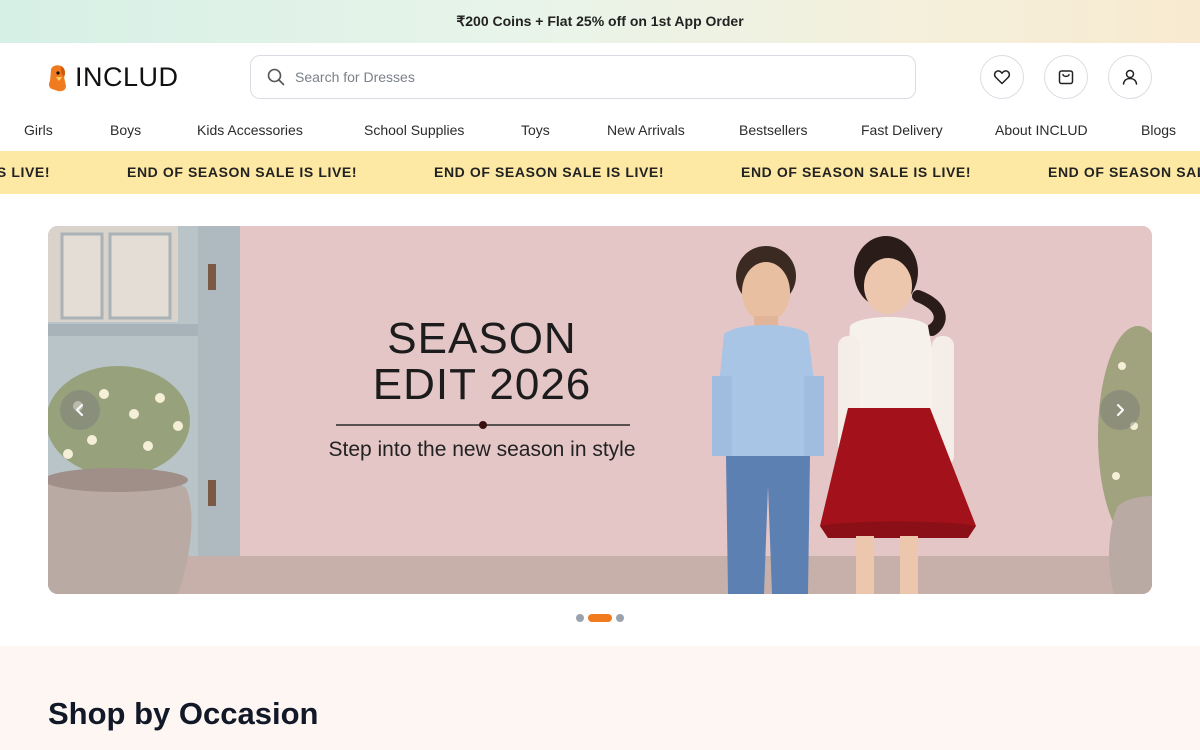  Describe the element at coordinates (773, 130) in the screenshot. I see `nav-item-bestsellers: Bestsellers` at that location.